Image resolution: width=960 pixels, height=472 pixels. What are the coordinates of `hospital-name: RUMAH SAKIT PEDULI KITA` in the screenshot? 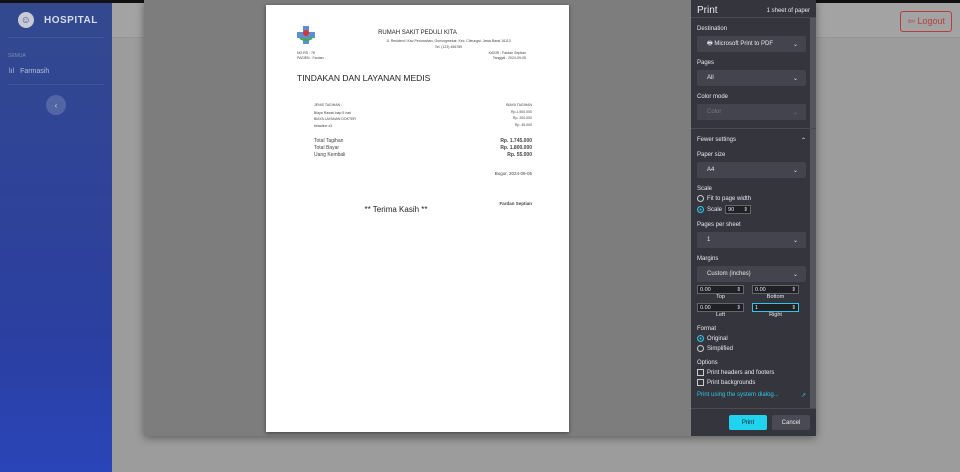 It's located at (417, 33).